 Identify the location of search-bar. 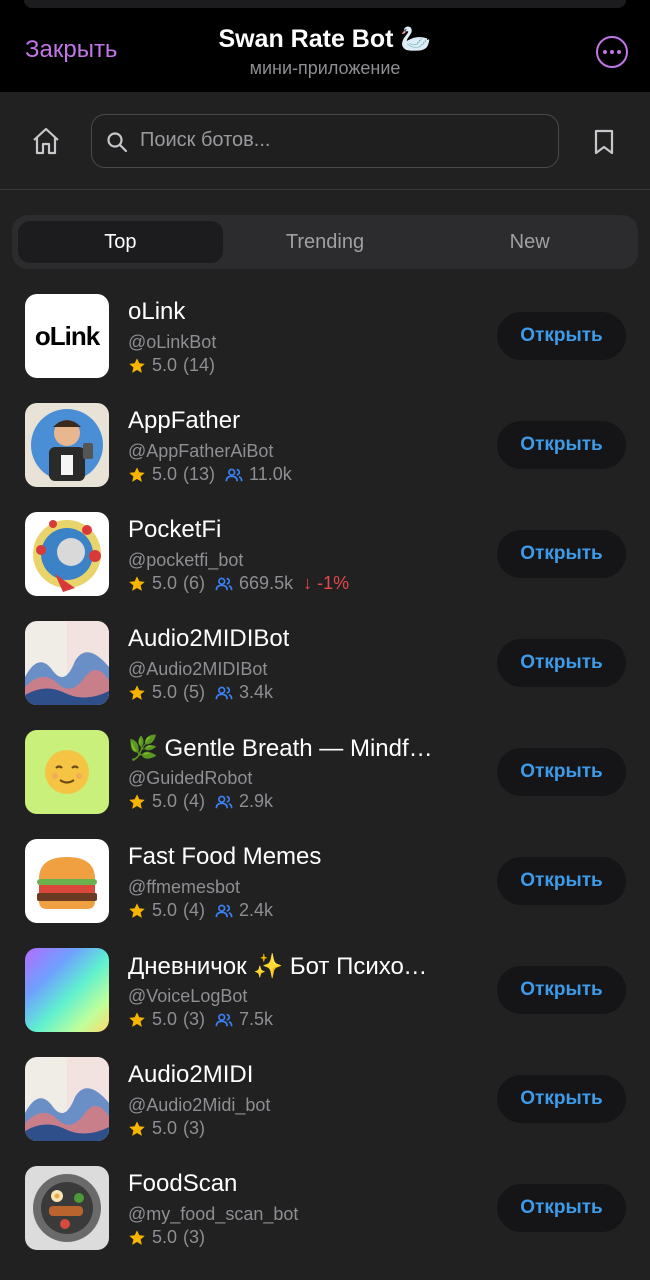
(325, 141).